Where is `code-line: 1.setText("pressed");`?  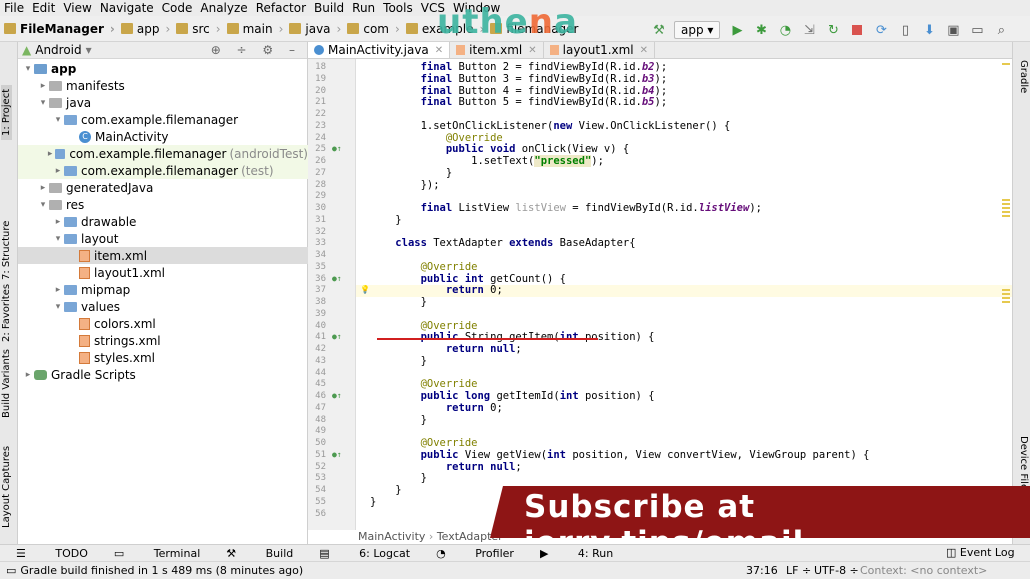 code-line: 1.setText("pressed"); is located at coordinates (487, 161).